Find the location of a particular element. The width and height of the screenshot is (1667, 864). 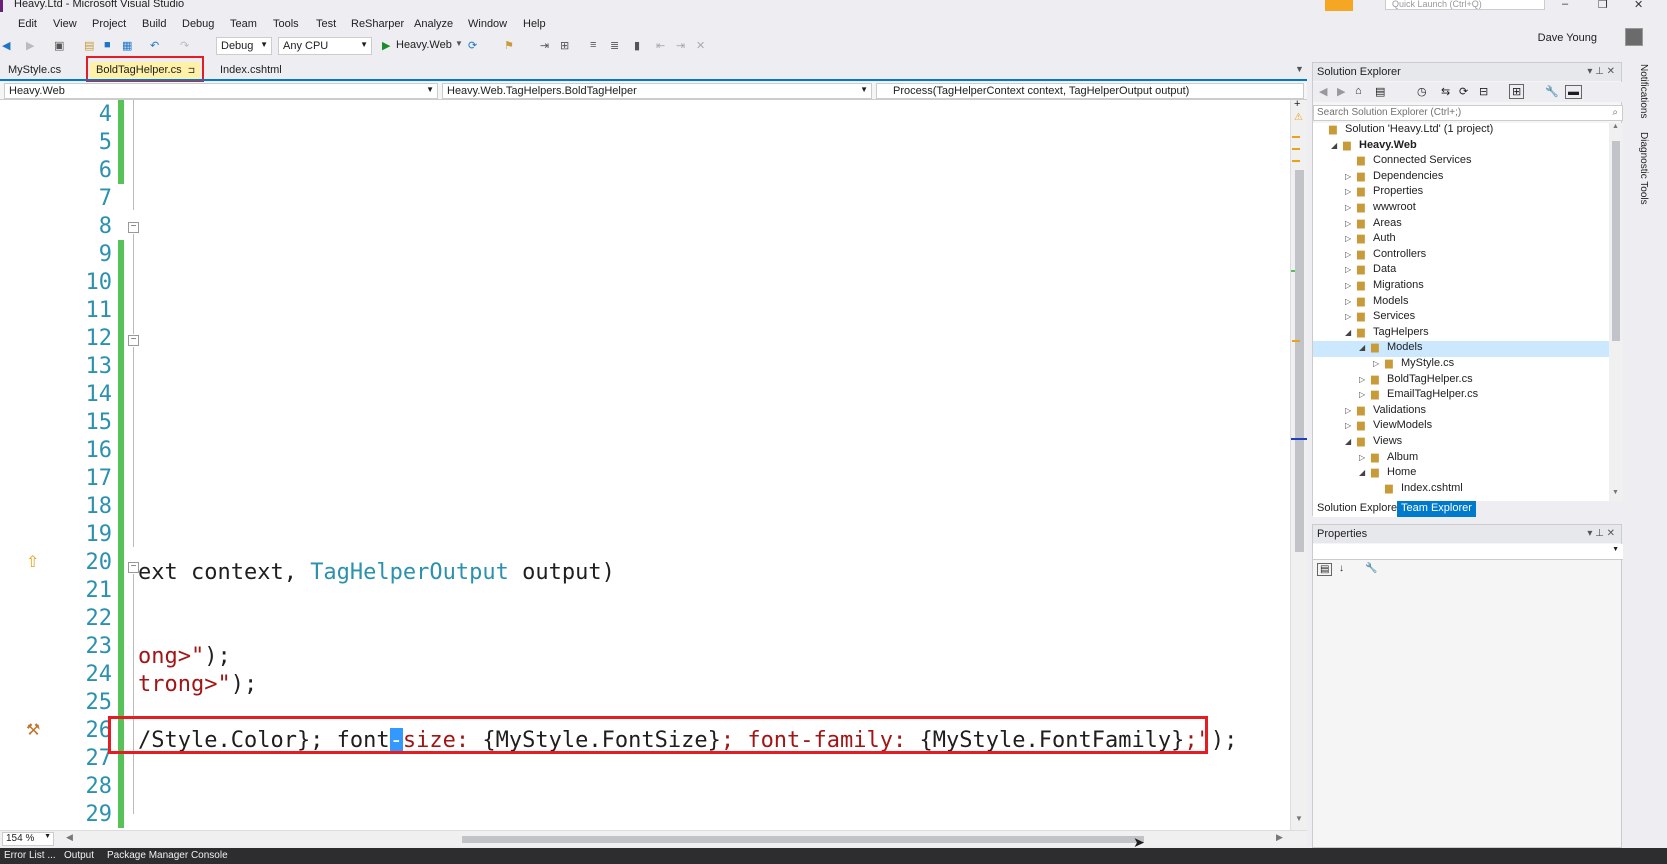

tree-item: ▷ ▆ wwwroot is located at coordinates (1461, 209).